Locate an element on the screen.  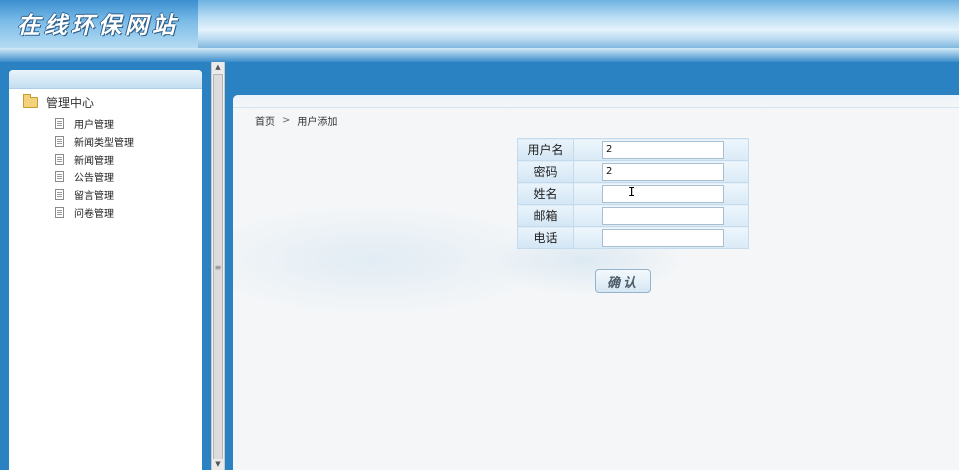
tree-root-label: 管理中心 is located at coordinates (70, 103).